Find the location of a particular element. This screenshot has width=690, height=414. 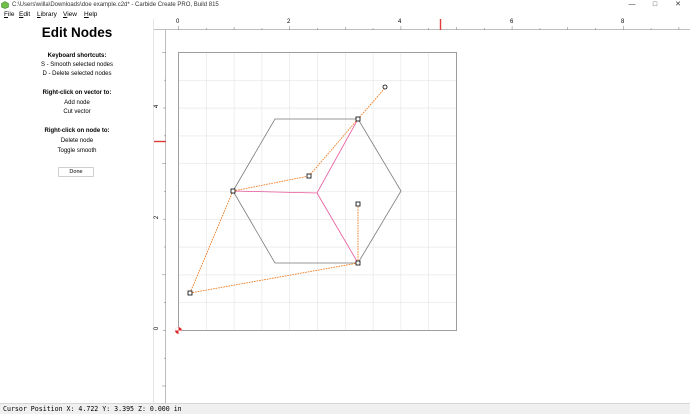

node-delete-text: Delete node is located at coordinates (77, 141).